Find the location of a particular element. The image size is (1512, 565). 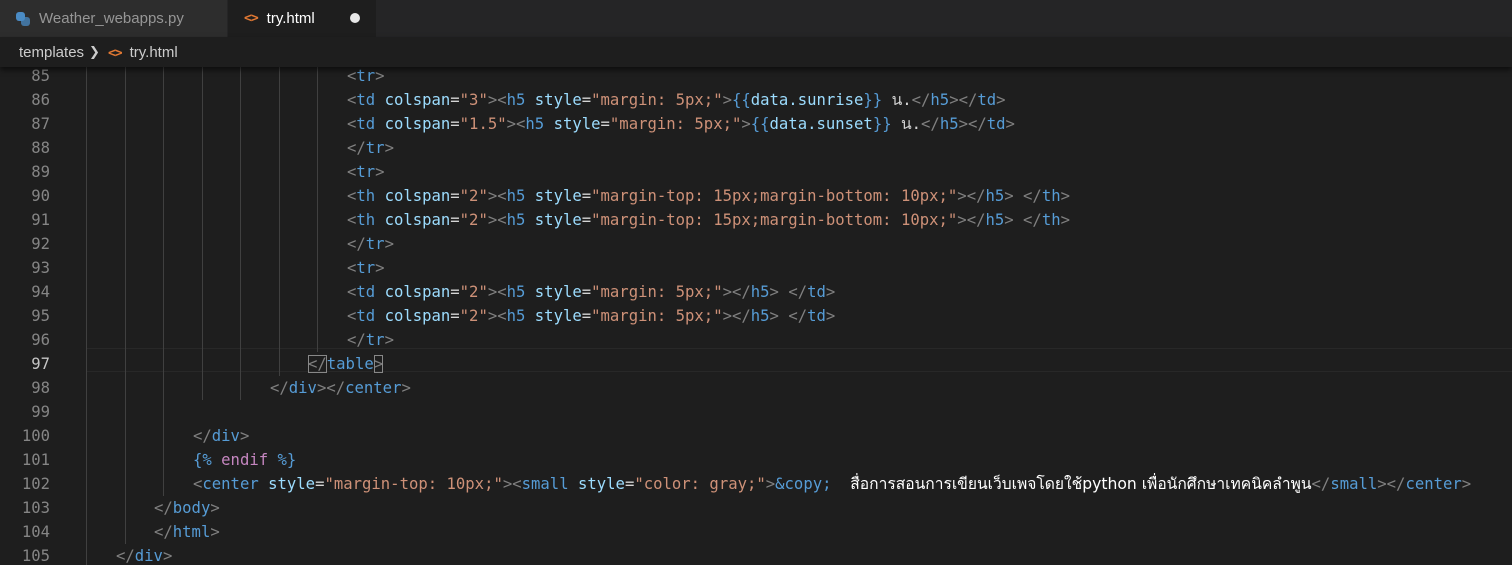

code-line: 104 </html> is located at coordinates (756, 532).